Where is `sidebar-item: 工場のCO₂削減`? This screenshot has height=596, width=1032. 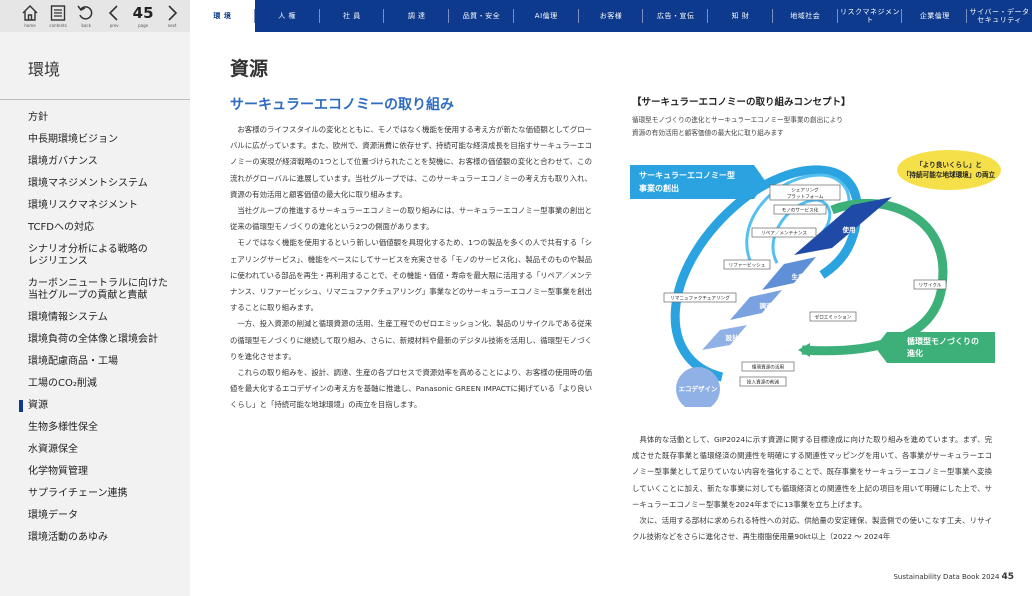
sidebar-item: 工場のCO₂削減 is located at coordinates (95, 384).